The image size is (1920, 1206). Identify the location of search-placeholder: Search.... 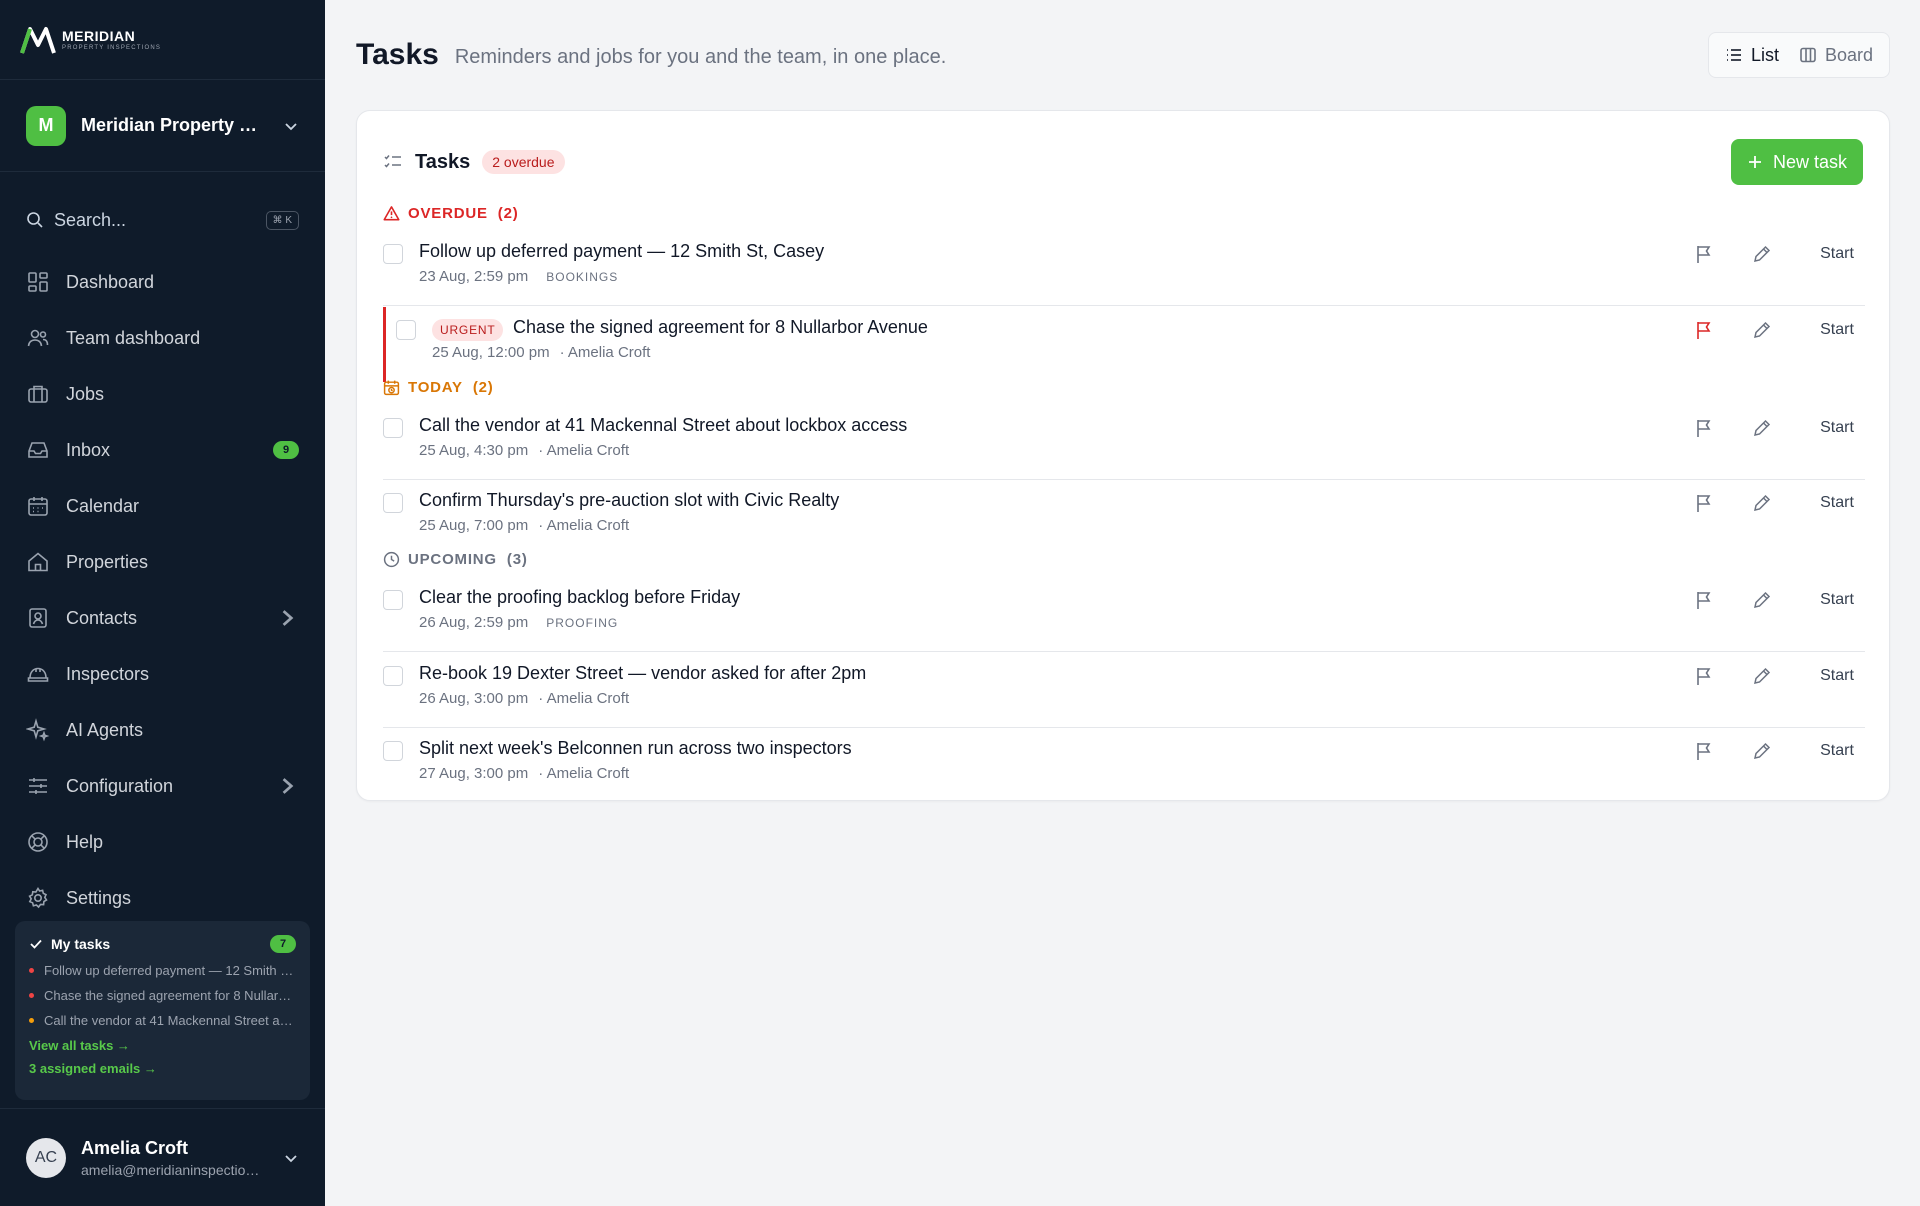
(90, 219).